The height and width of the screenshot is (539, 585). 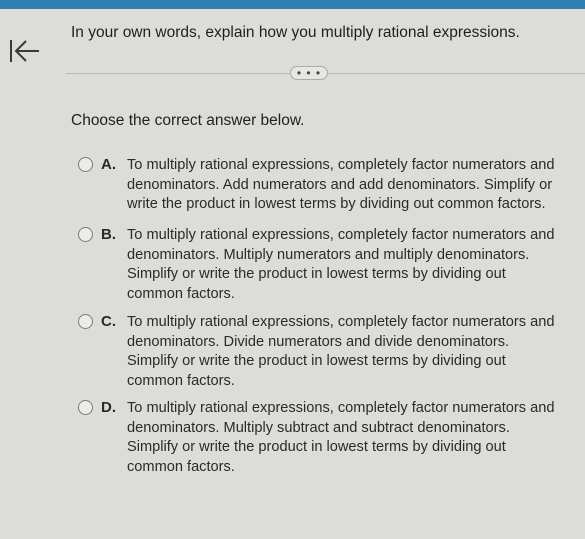 What do you see at coordinates (108, 407) in the screenshot?
I see `option-letter: D.` at bounding box center [108, 407].